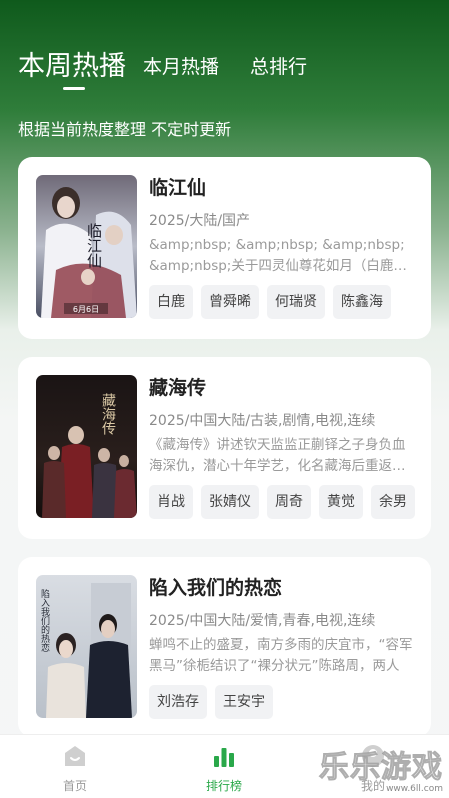 The height and width of the screenshot is (798, 449). I want to click on poster-art: 陷入我们的热恋, so click(86, 646).